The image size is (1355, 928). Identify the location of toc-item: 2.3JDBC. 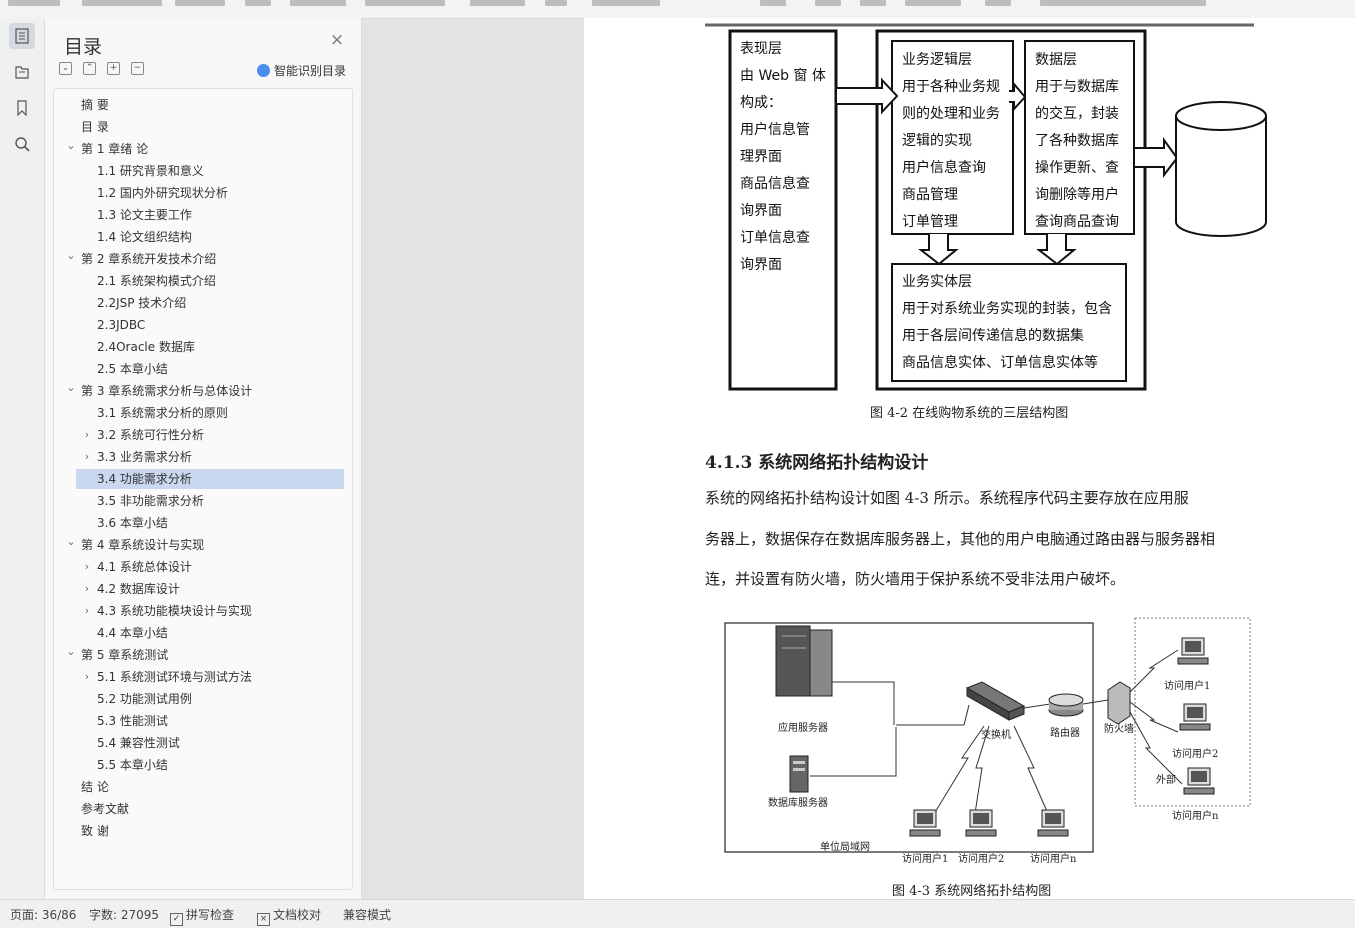
(202, 325).